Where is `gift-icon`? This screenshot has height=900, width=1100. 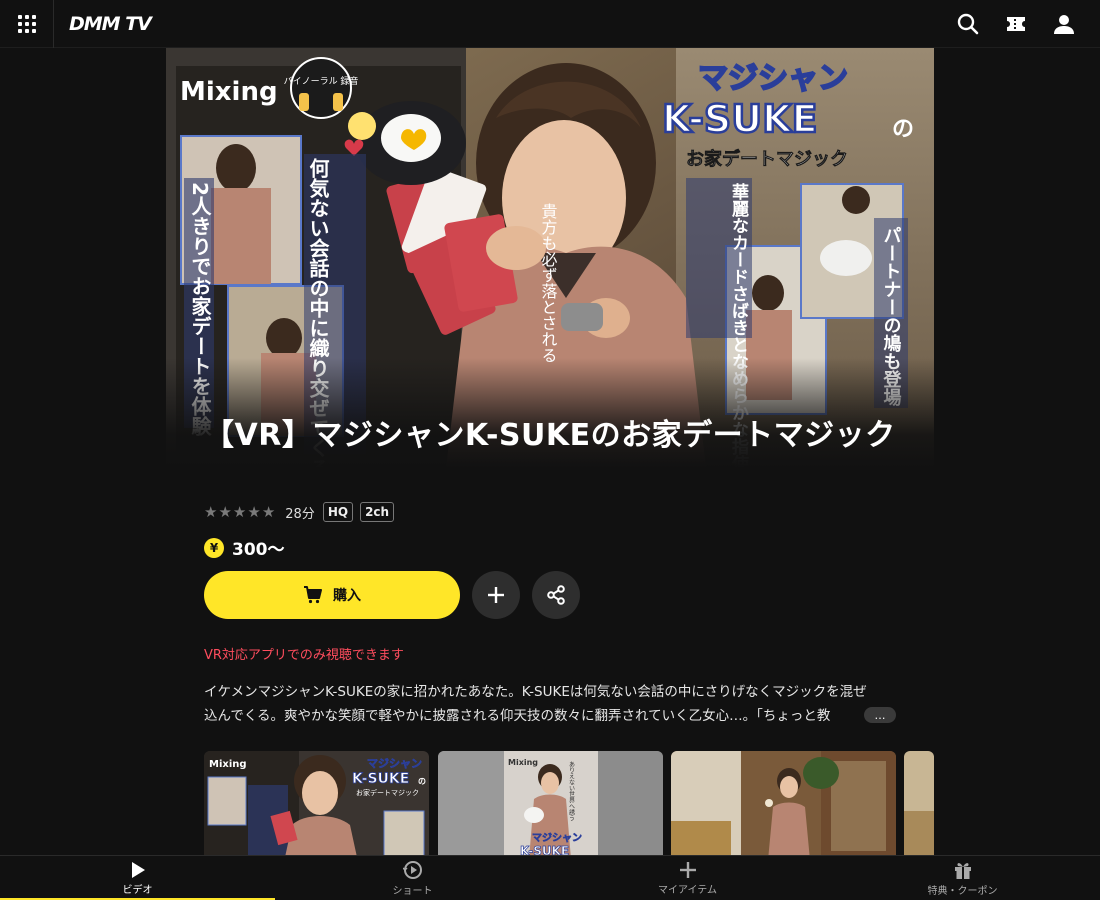
gift-icon is located at coordinates (962, 871).